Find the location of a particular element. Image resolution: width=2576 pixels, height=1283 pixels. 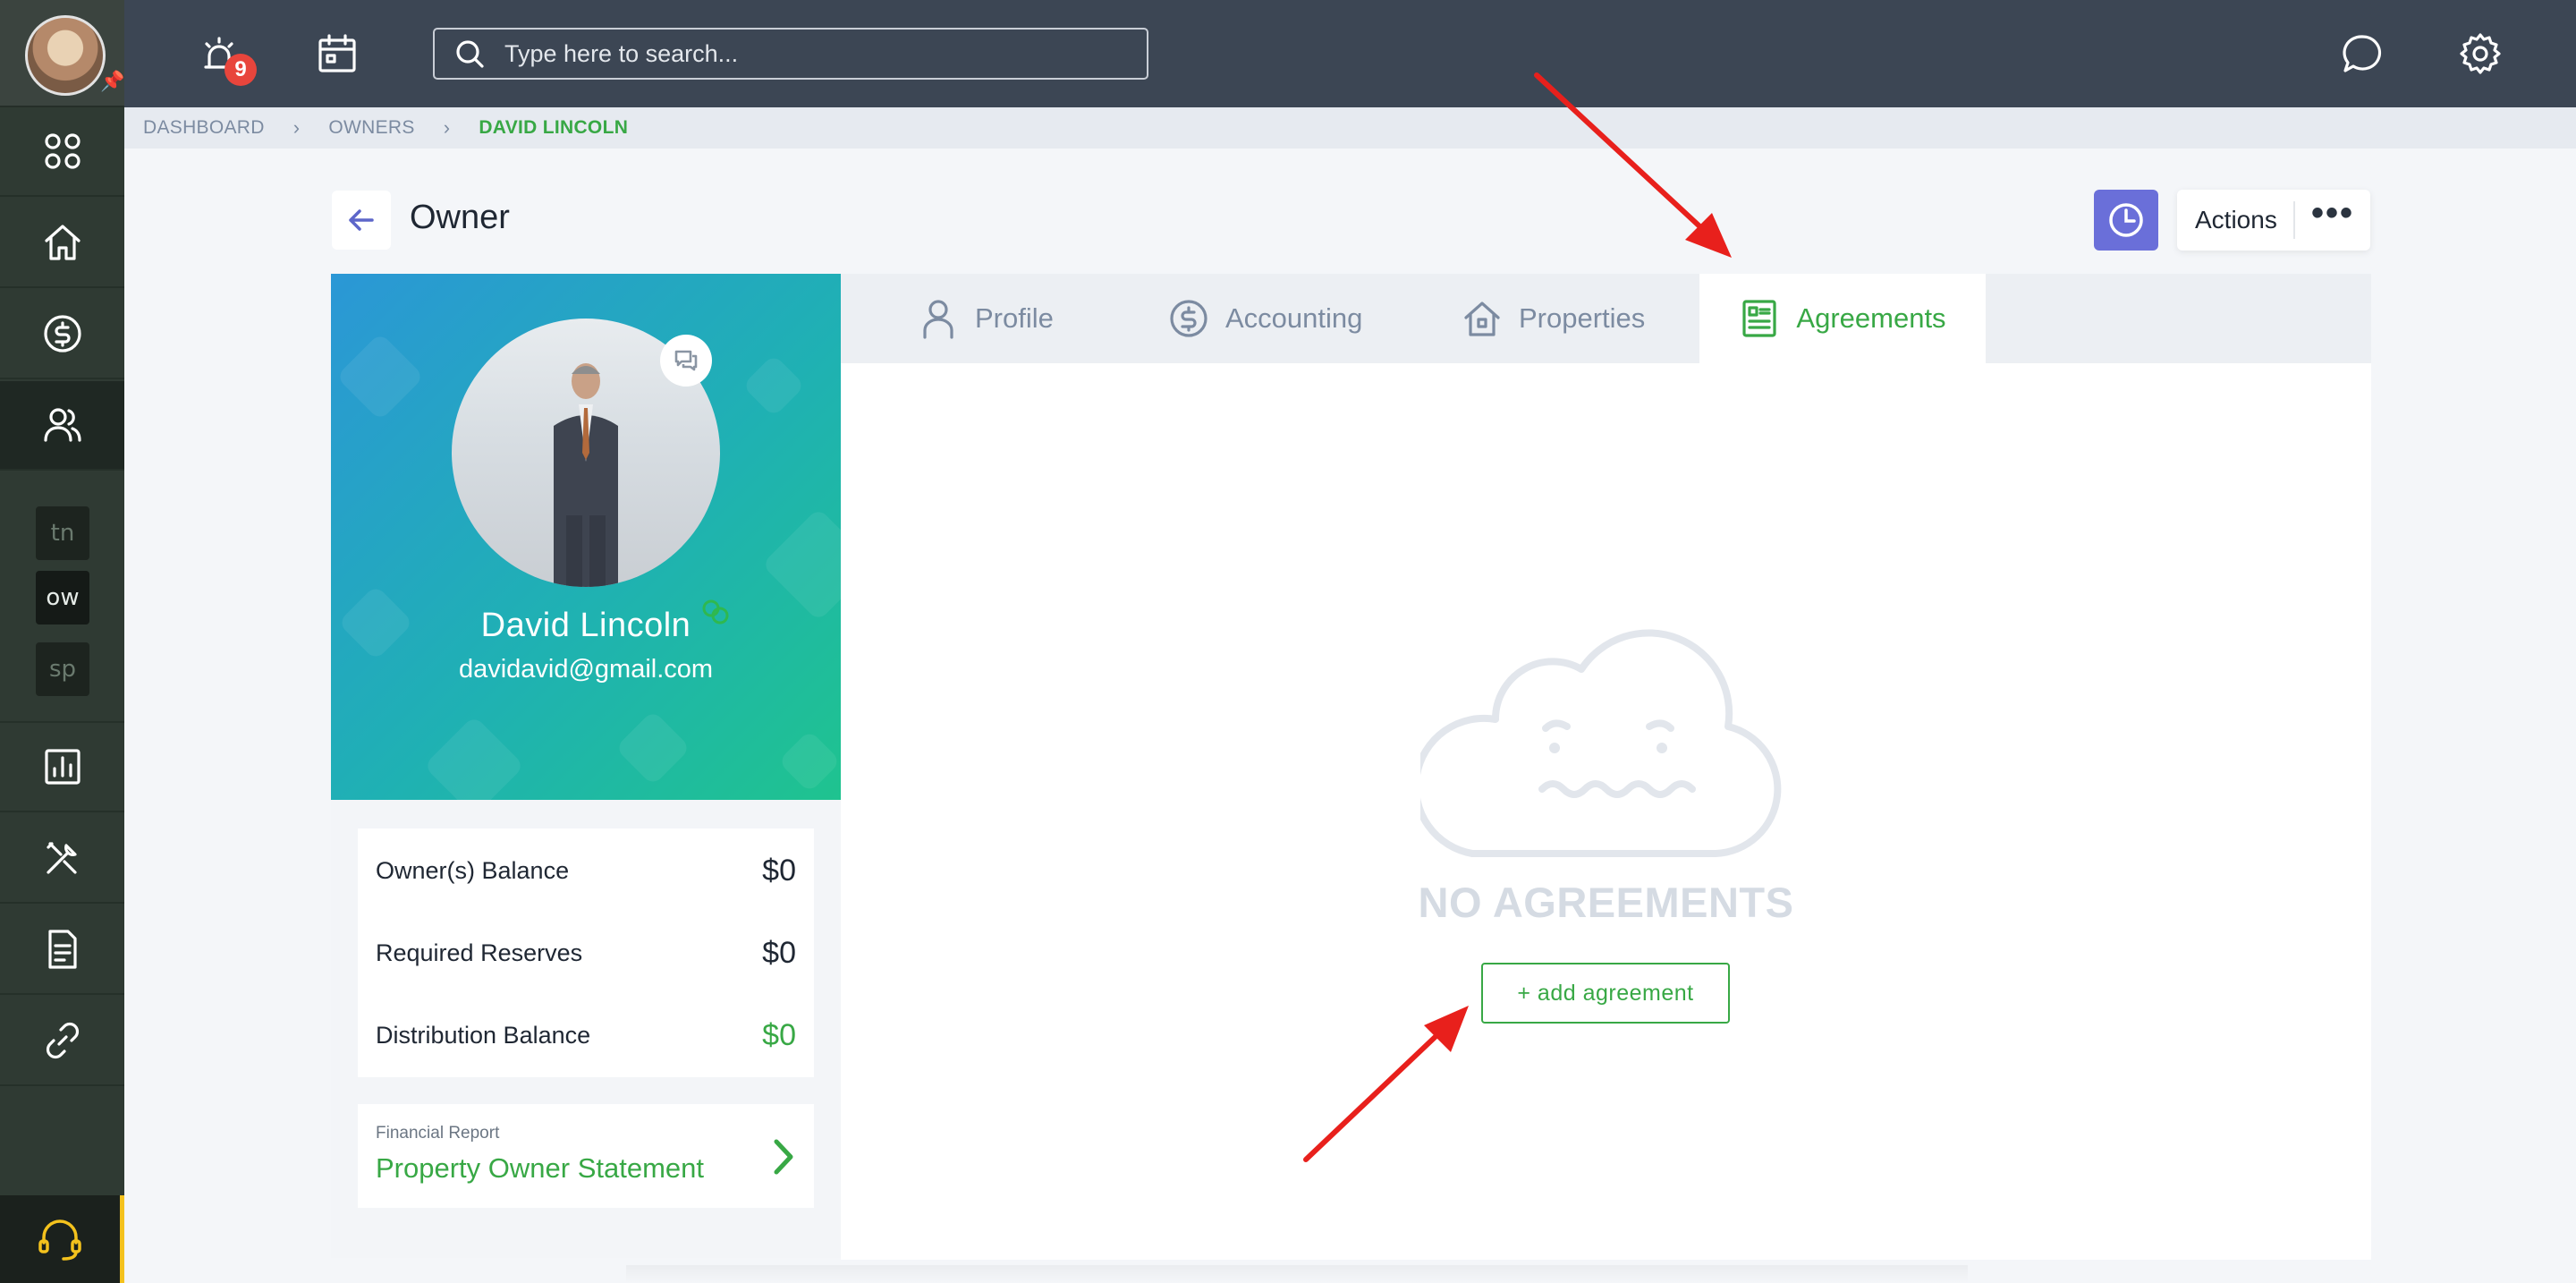

document-icon is located at coordinates (62, 949).